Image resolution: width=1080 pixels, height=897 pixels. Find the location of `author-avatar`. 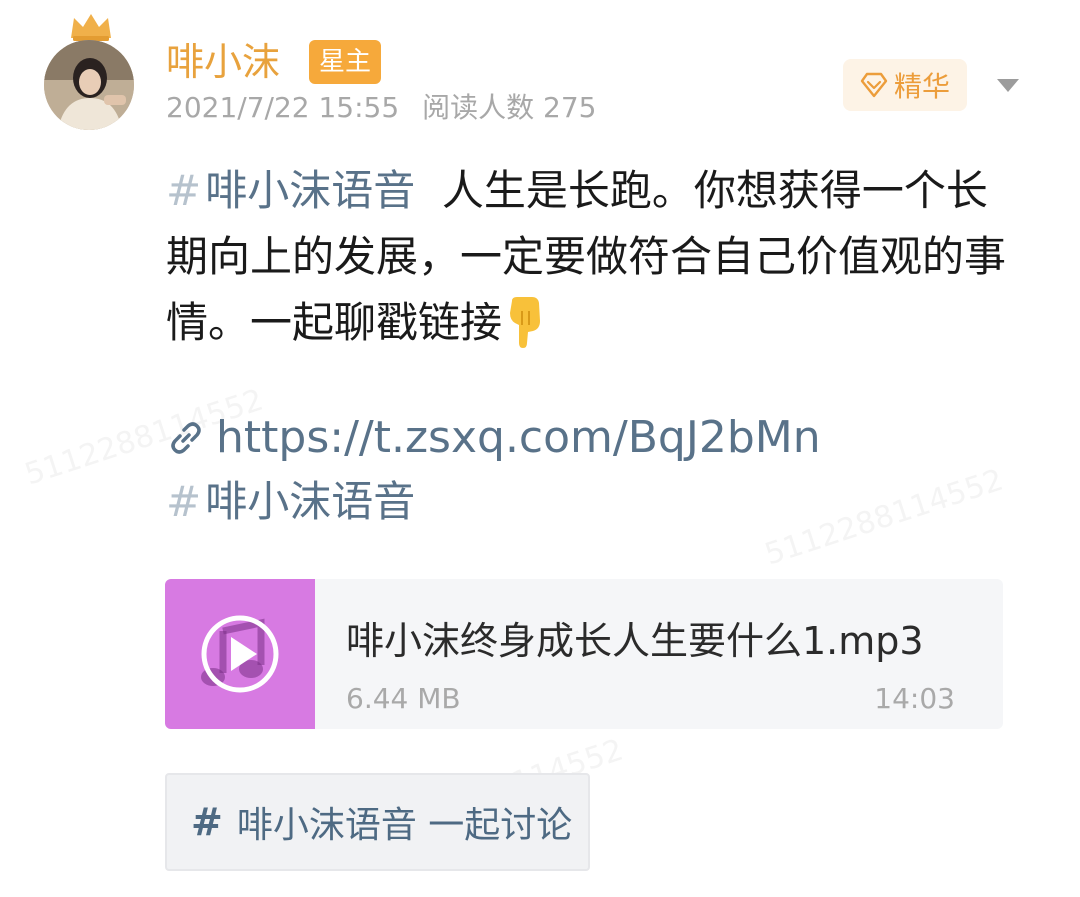

author-avatar is located at coordinates (90, 71).